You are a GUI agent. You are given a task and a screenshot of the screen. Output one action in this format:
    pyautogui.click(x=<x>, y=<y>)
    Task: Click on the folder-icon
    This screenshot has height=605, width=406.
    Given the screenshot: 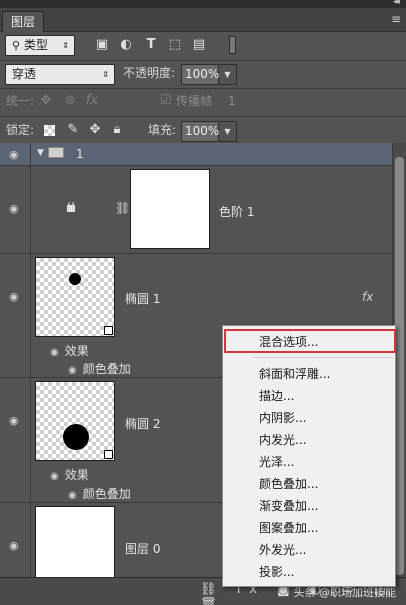 What is the action you would take?
    pyautogui.click(x=56, y=152)
    